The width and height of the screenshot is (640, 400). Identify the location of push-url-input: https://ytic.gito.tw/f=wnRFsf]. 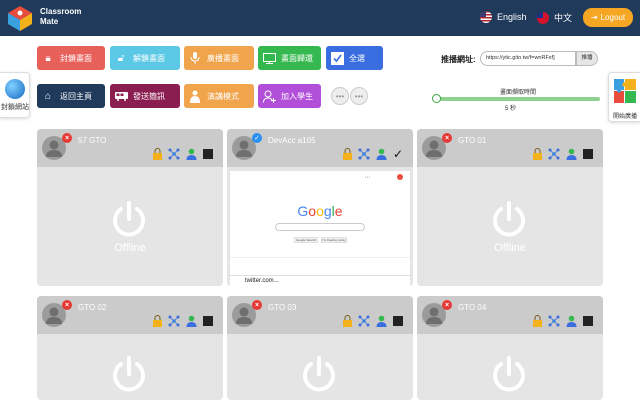
(528, 58).